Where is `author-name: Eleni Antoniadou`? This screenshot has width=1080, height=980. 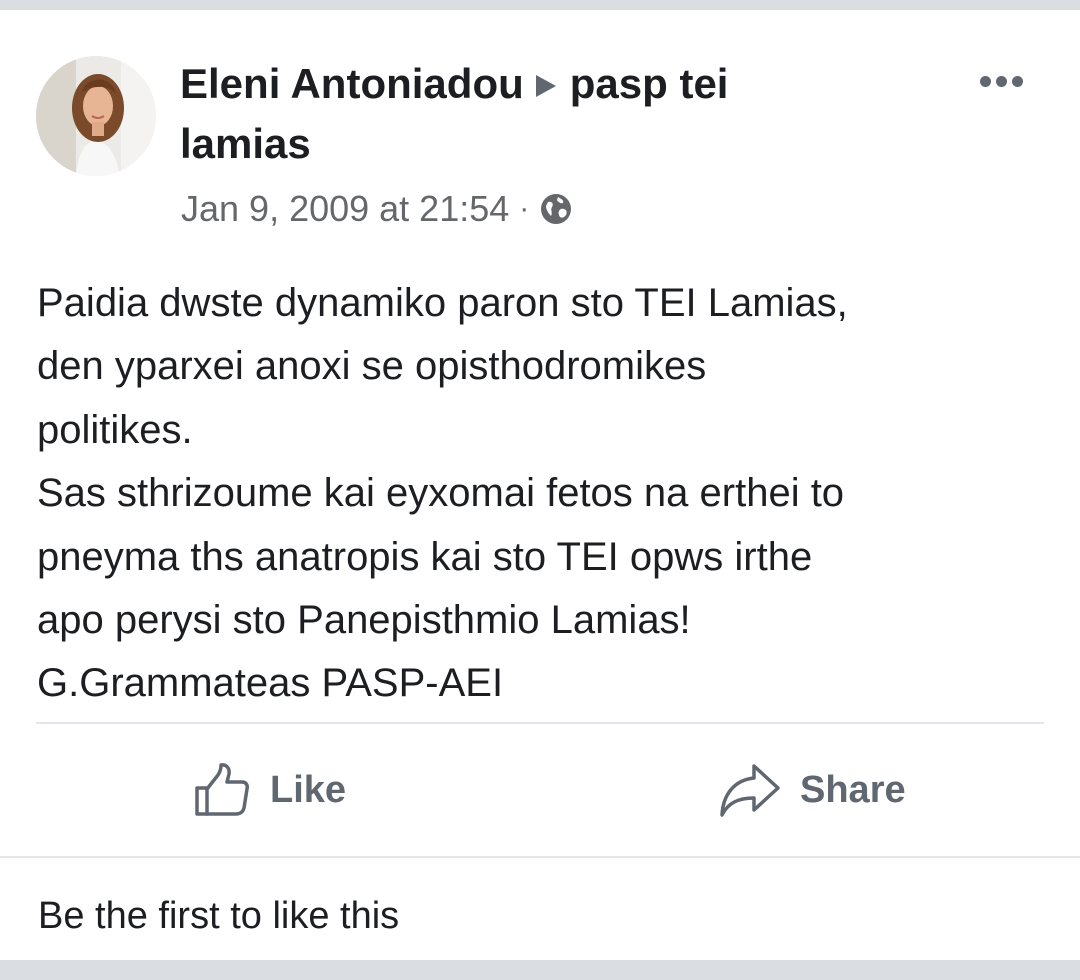
author-name: Eleni Antoniadou is located at coordinates (352, 83).